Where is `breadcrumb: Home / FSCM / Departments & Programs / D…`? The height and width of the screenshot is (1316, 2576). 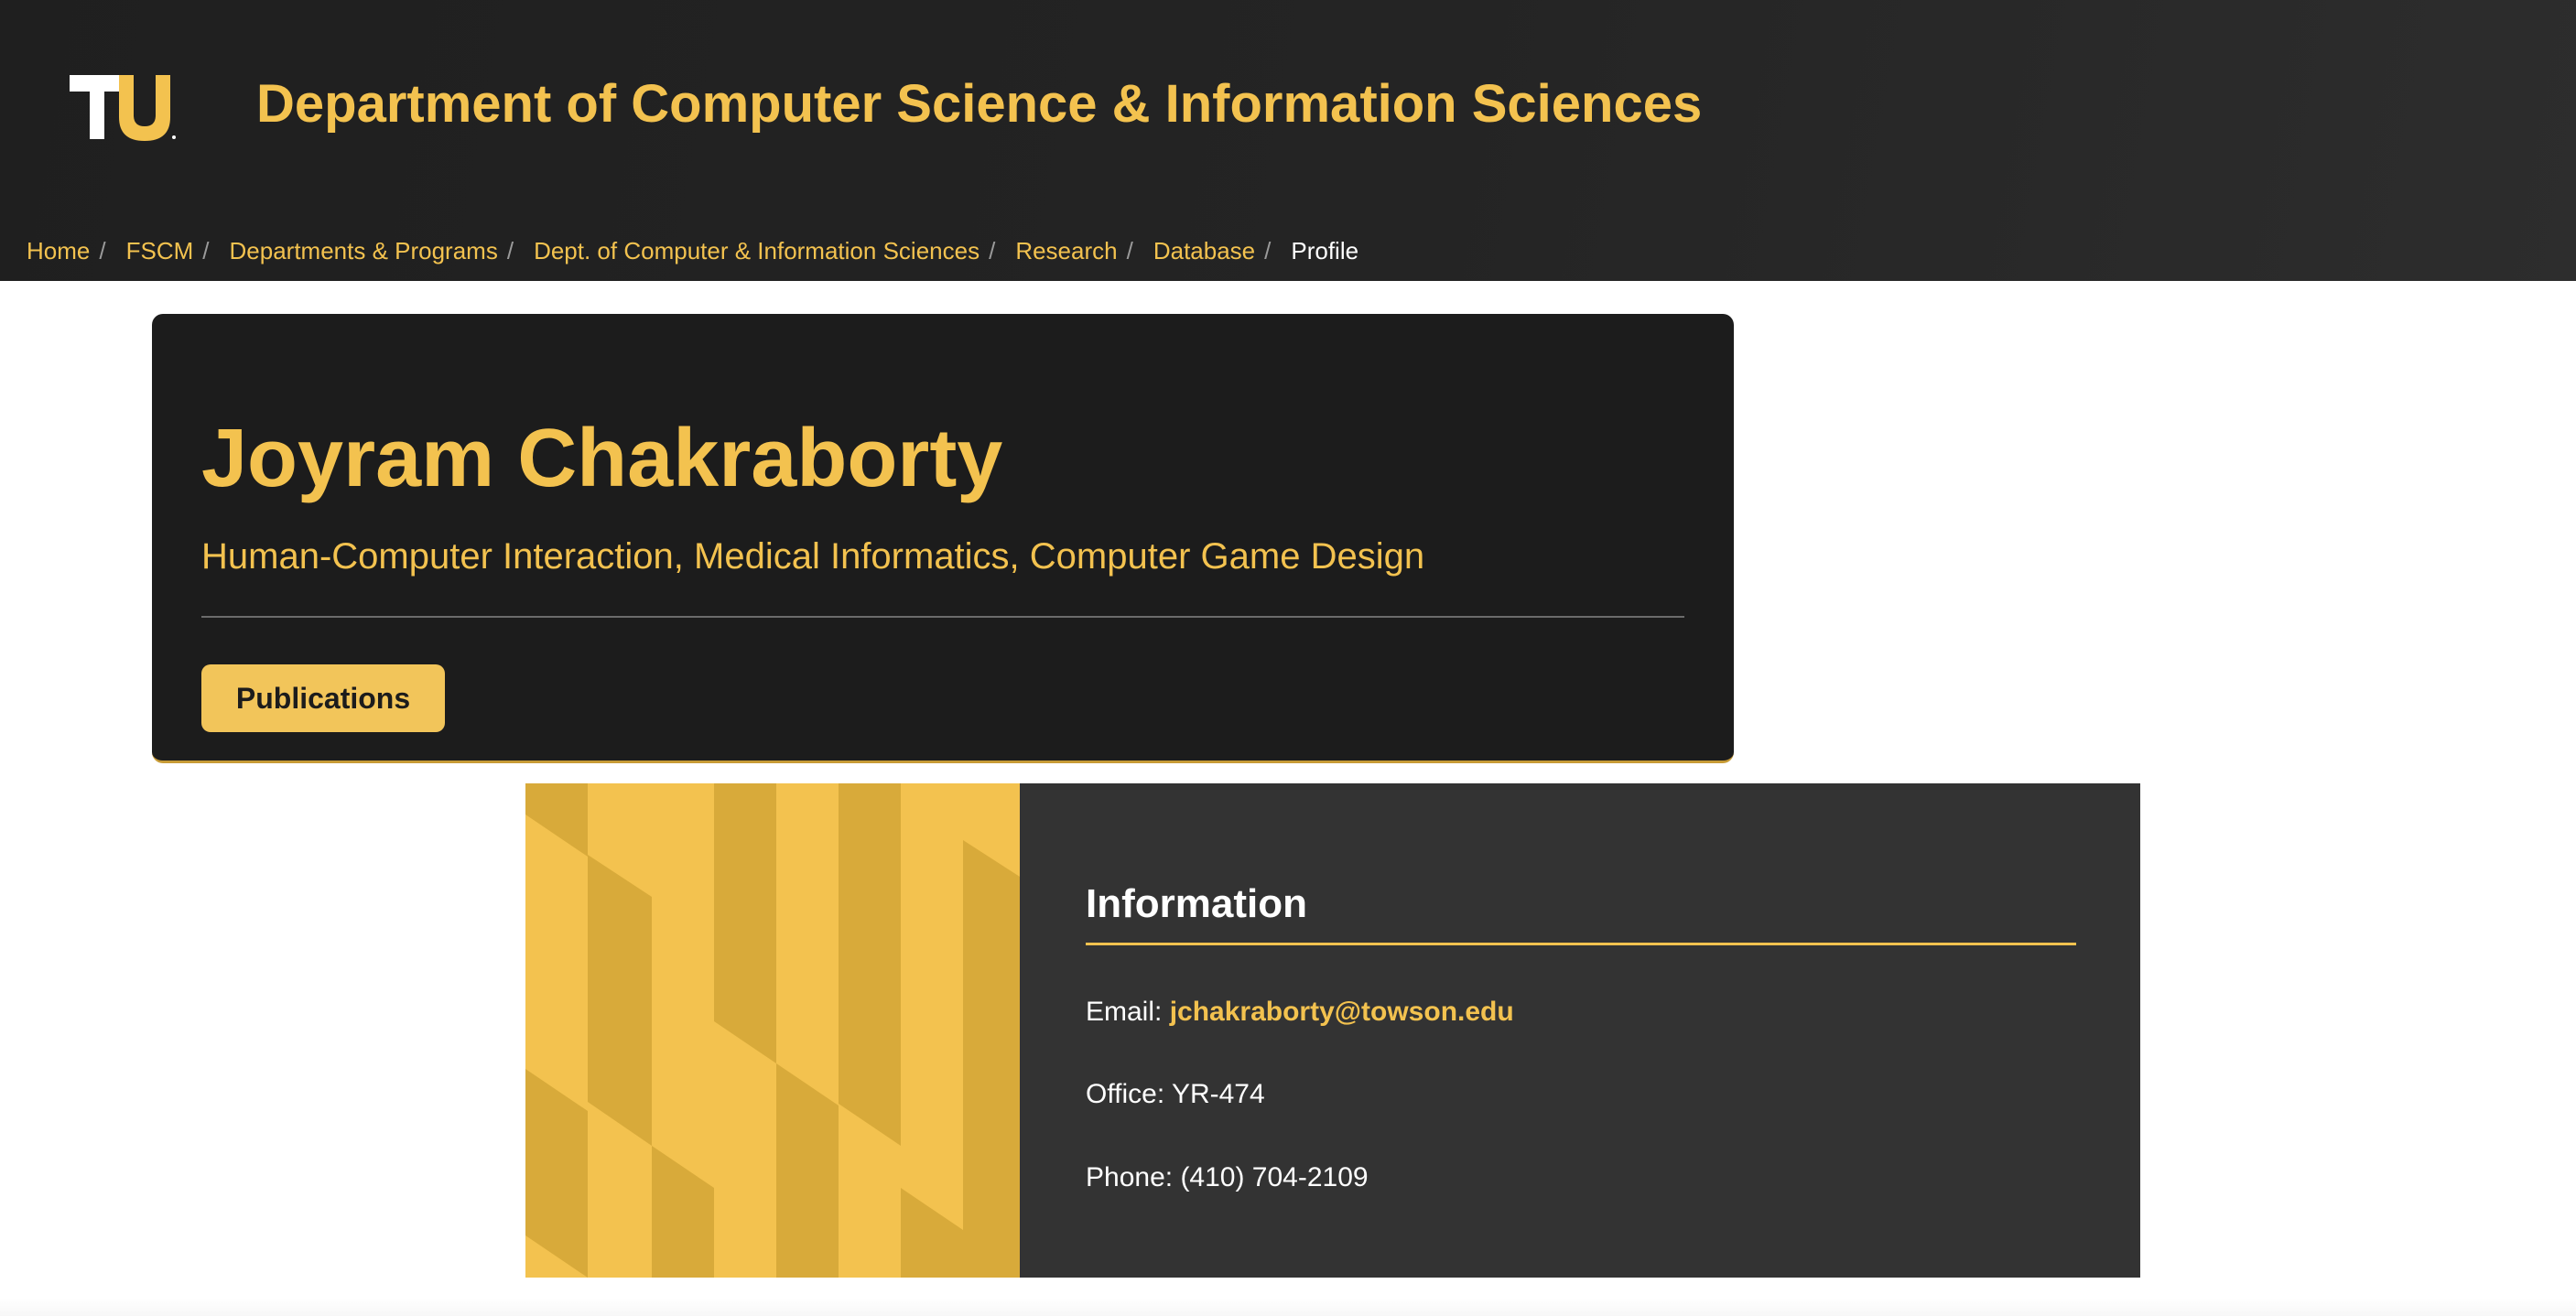 breadcrumb: Home / FSCM / Departments & Programs / D… is located at coordinates (693, 251).